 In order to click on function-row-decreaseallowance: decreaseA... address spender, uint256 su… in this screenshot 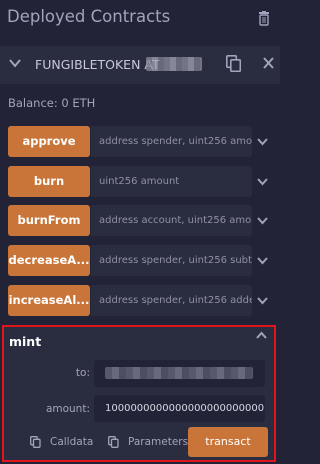, I will do `click(138, 260)`.